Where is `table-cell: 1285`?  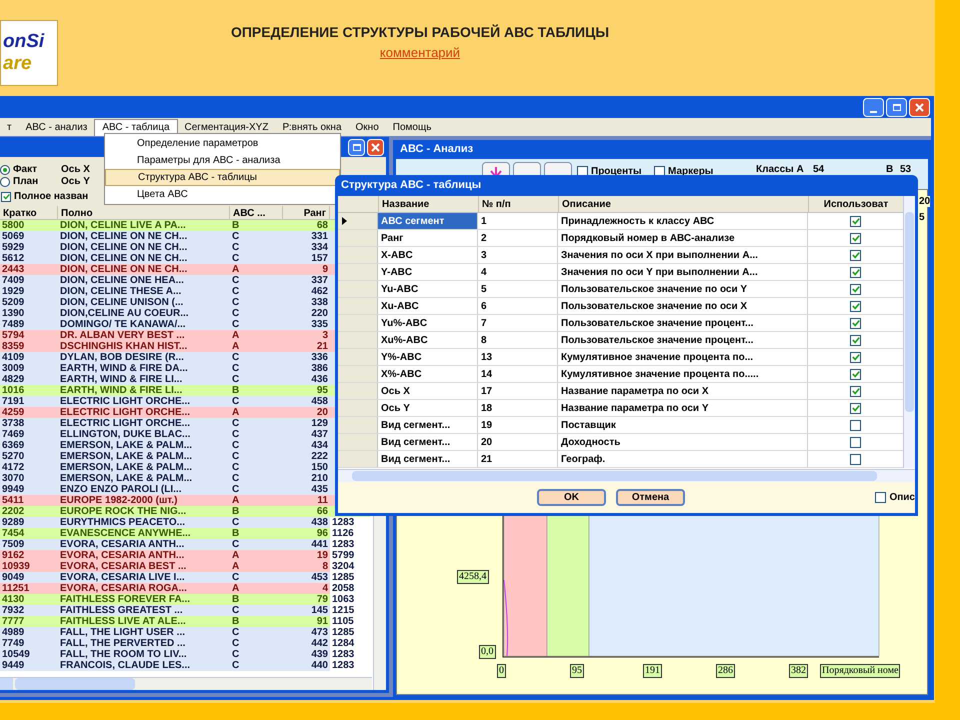 table-cell: 1285 is located at coordinates (350, 577).